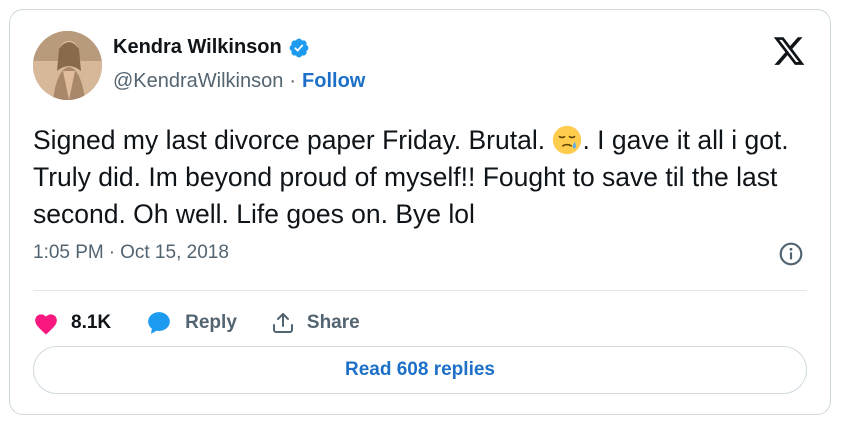 The width and height of the screenshot is (843, 424). What do you see at coordinates (299, 47) in the screenshot?
I see `verified-badge-icon` at bounding box center [299, 47].